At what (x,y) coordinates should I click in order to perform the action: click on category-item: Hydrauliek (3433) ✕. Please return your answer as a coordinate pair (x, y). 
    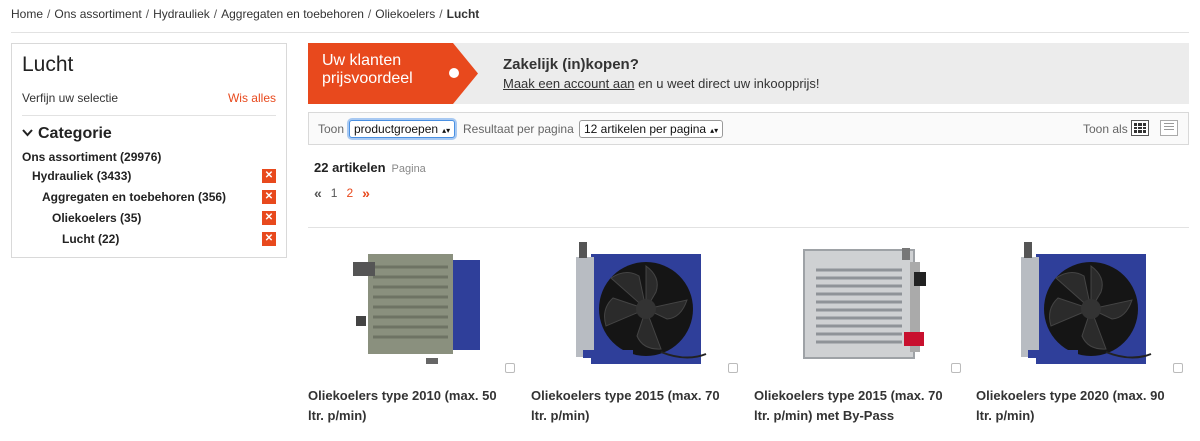
    Looking at the image, I should click on (149, 179).